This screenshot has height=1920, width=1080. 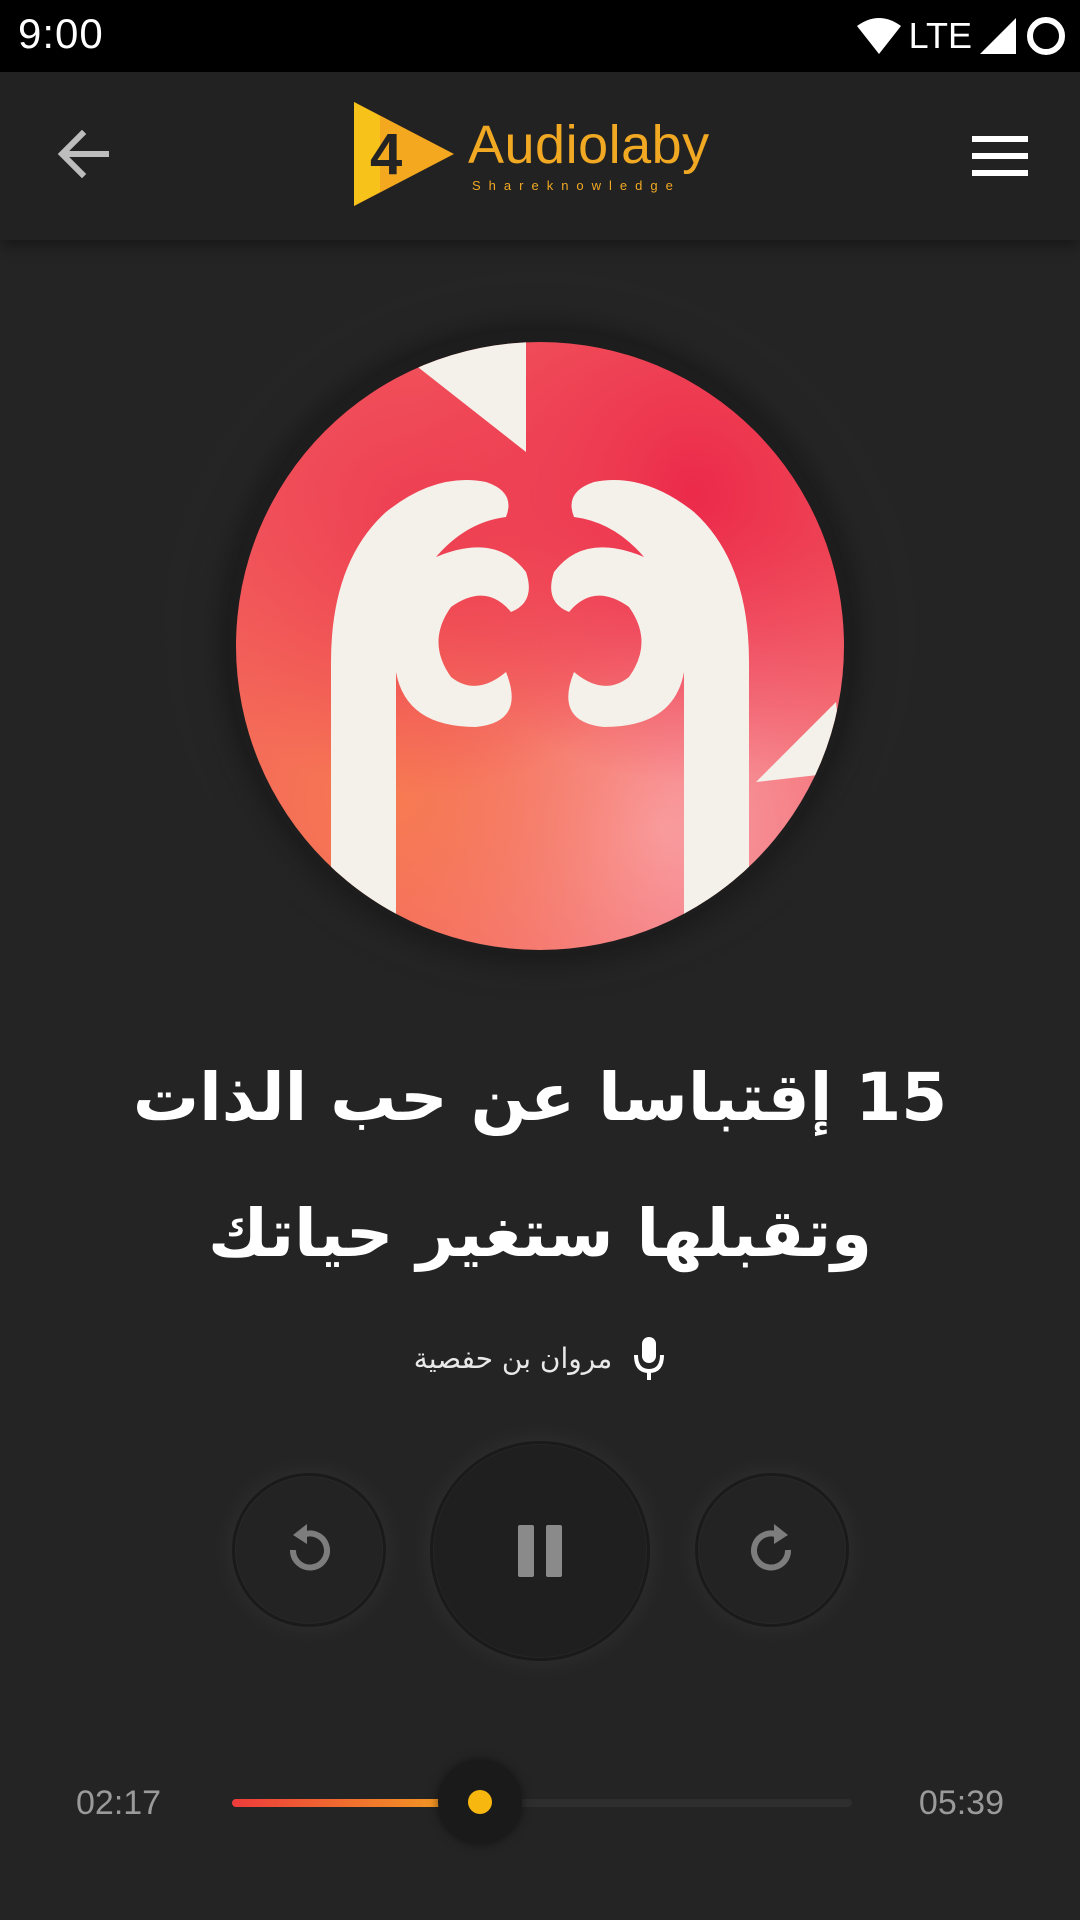 I want to click on episode-title-line-1: 15 إقتباسا عن حب الذات, so click(x=540, y=1097).